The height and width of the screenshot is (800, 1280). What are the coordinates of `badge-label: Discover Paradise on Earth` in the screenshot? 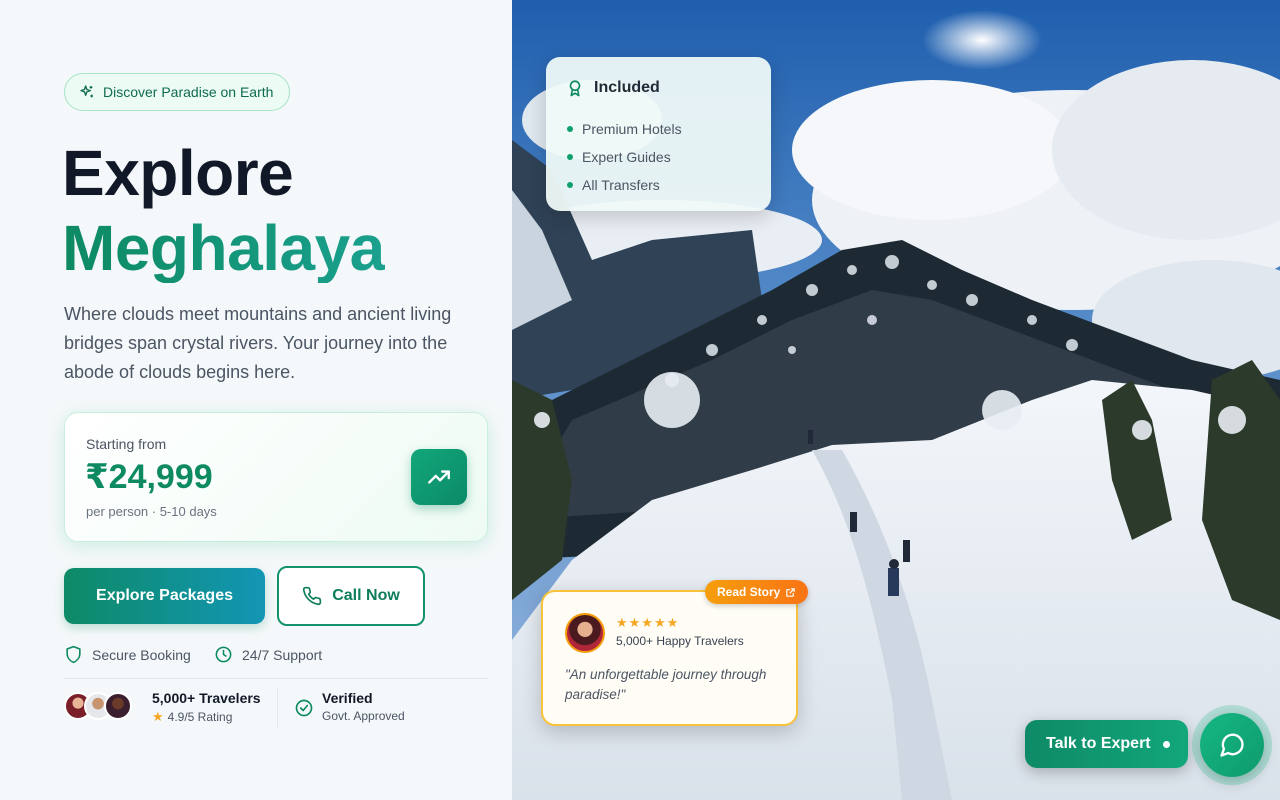 It's located at (188, 92).